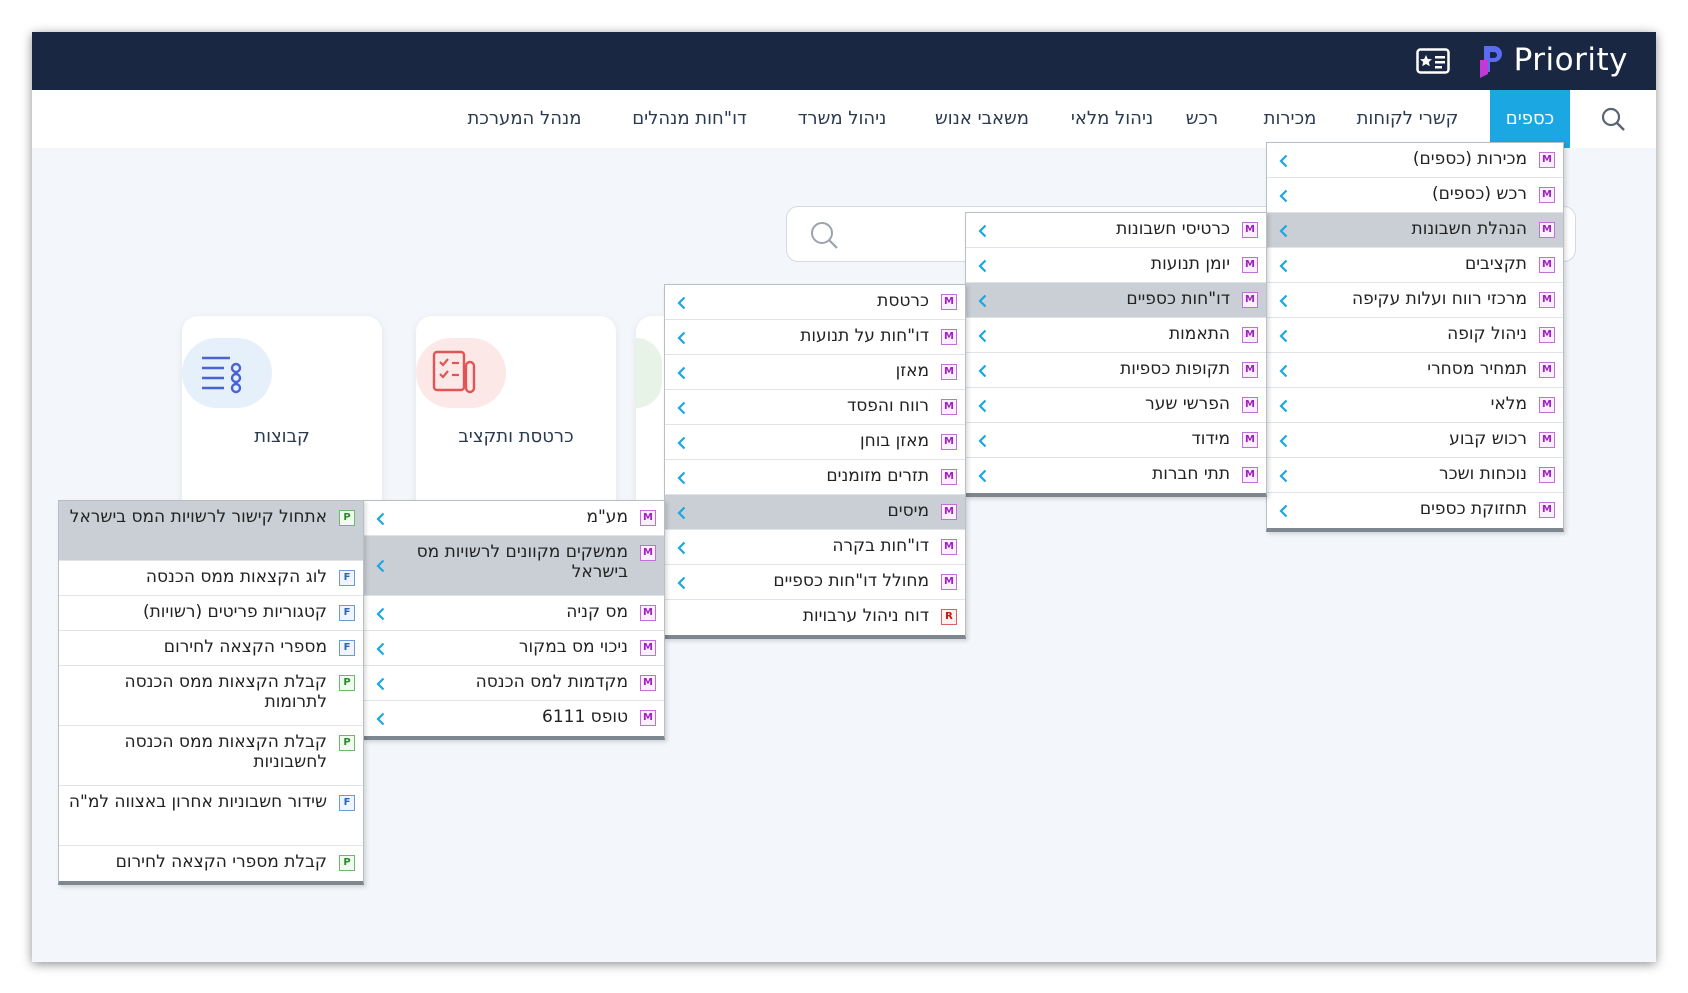  Describe the element at coordinates (516, 416) in the screenshot. I see `card-ledger-budget: כרטסת ותקציב` at that location.